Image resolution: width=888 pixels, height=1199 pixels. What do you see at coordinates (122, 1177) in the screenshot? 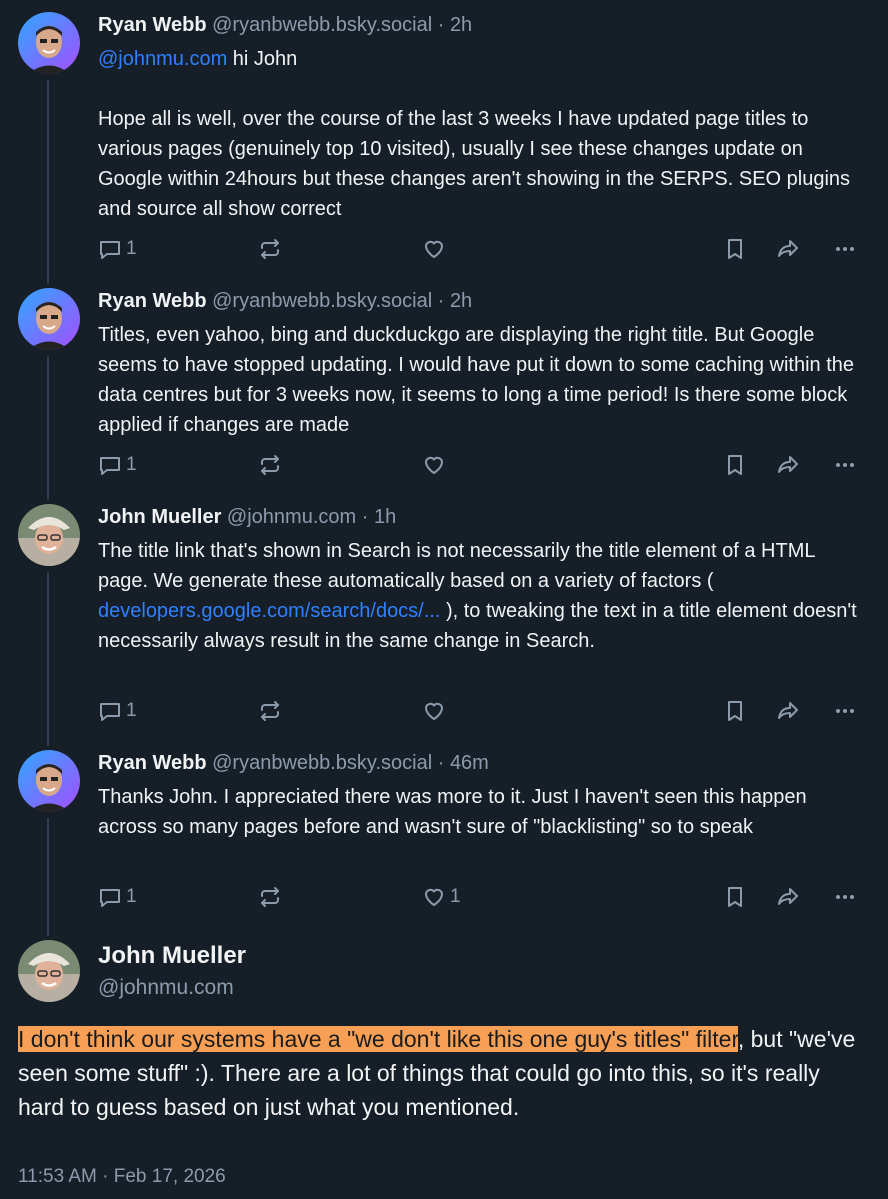
I see `post-timestamp: 11:53 AM · Feb 17, 2026` at bounding box center [122, 1177].